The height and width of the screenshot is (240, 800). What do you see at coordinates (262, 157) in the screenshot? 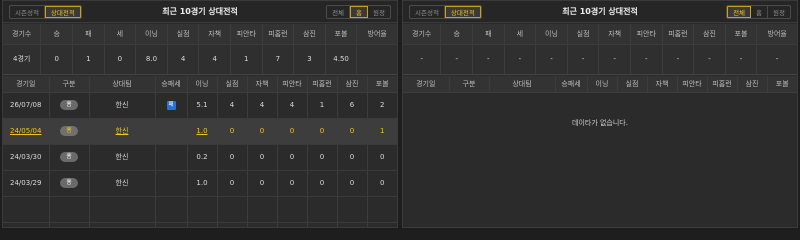
I see `row-er: 0` at bounding box center [262, 157].